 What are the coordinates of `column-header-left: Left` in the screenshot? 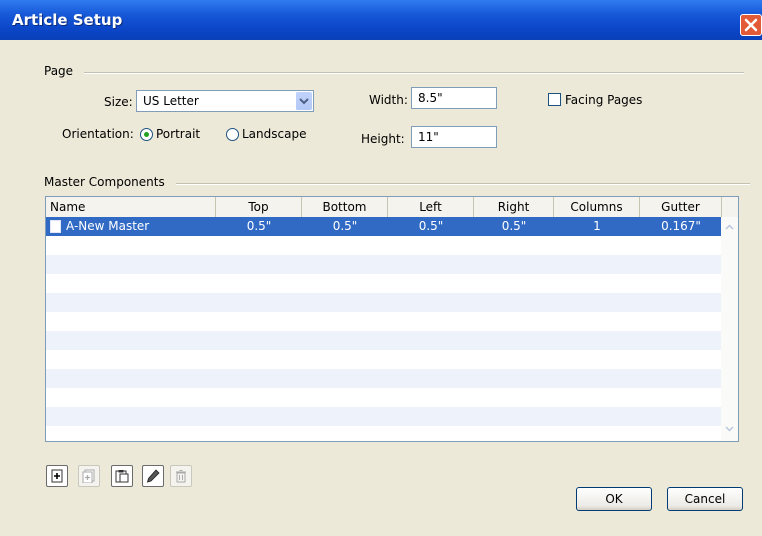 It's located at (431, 207).